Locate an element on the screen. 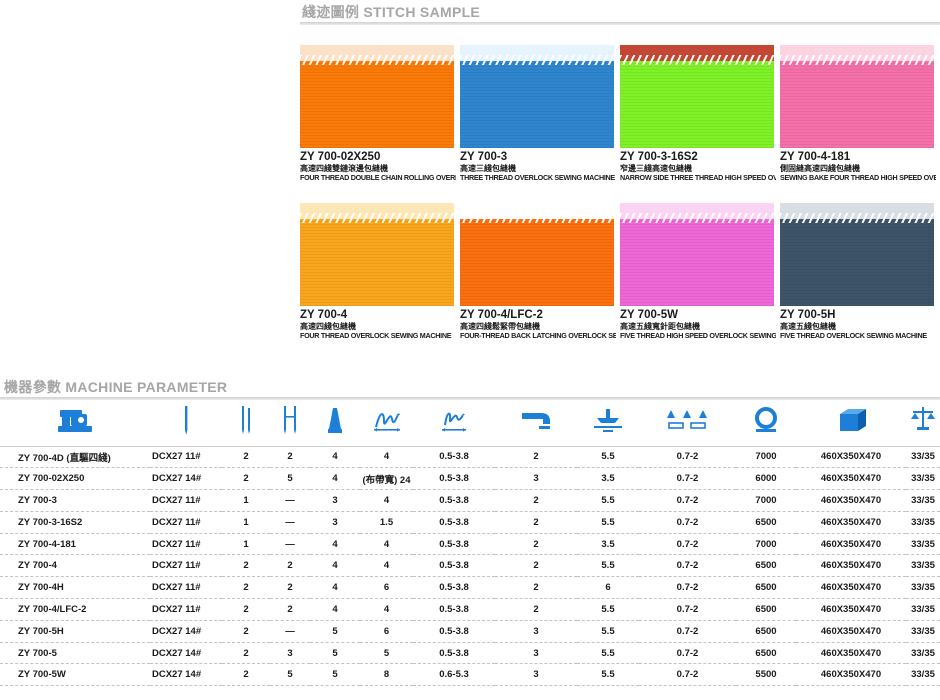 This screenshot has width=940, height=700. sample-en-label: THREE THREAD OVERLOCK SEWING MACHINE is located at coordinates (537, 178).